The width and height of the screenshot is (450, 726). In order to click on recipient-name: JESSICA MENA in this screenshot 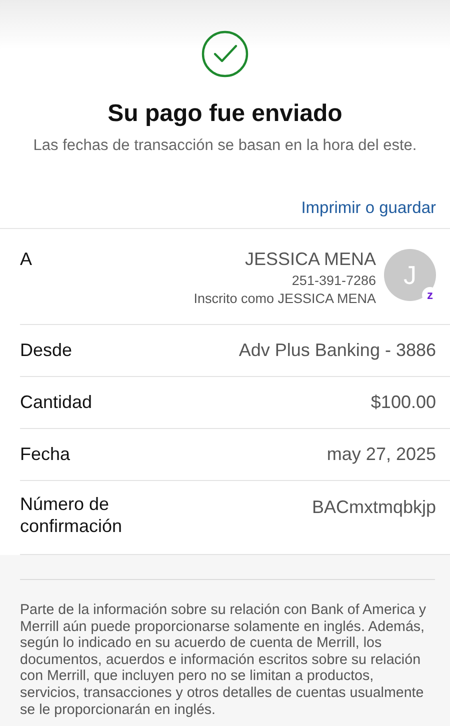, I will do `click(310, 259)`.